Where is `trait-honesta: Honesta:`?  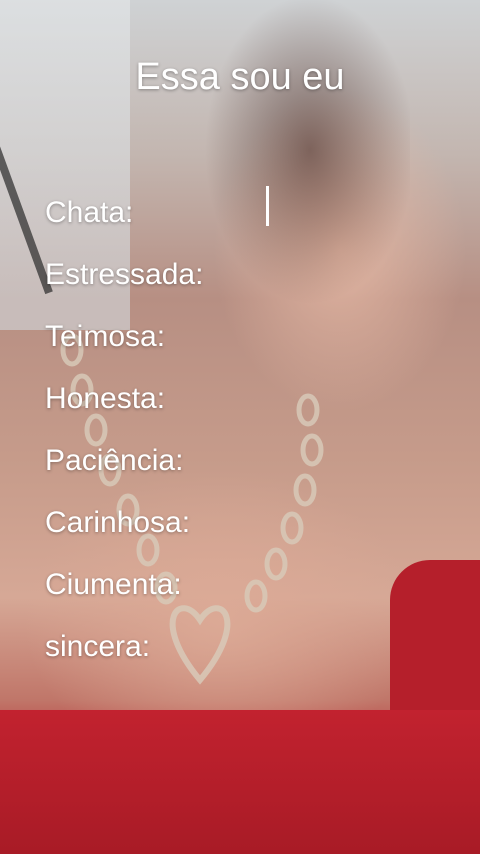 trait-honesta: Honesta: is located at coordinates (105, 398).